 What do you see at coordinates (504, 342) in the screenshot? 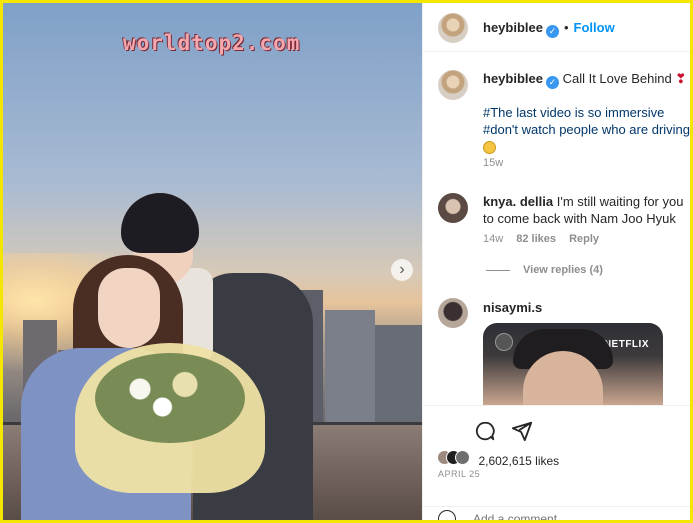
I see `channel-logo-icon` at bounding box center [504, 342].